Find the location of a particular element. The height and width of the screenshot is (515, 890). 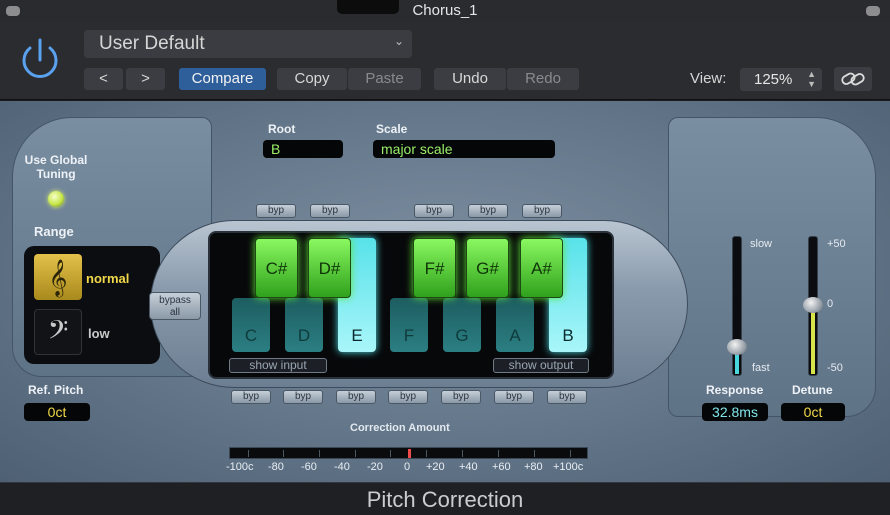

window-right-handle is located at coordinates (873, 11).